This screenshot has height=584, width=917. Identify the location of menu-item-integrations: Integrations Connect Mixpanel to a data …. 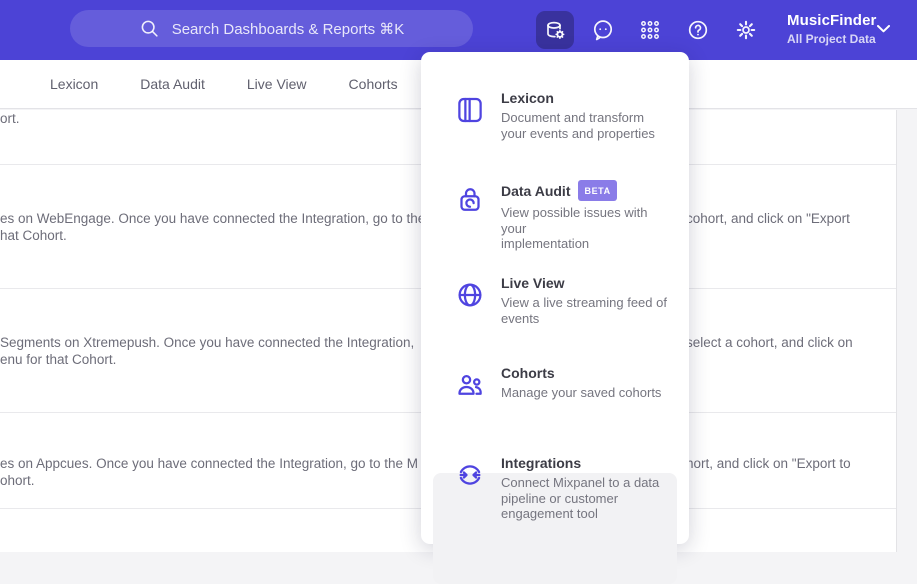
(564, 488).